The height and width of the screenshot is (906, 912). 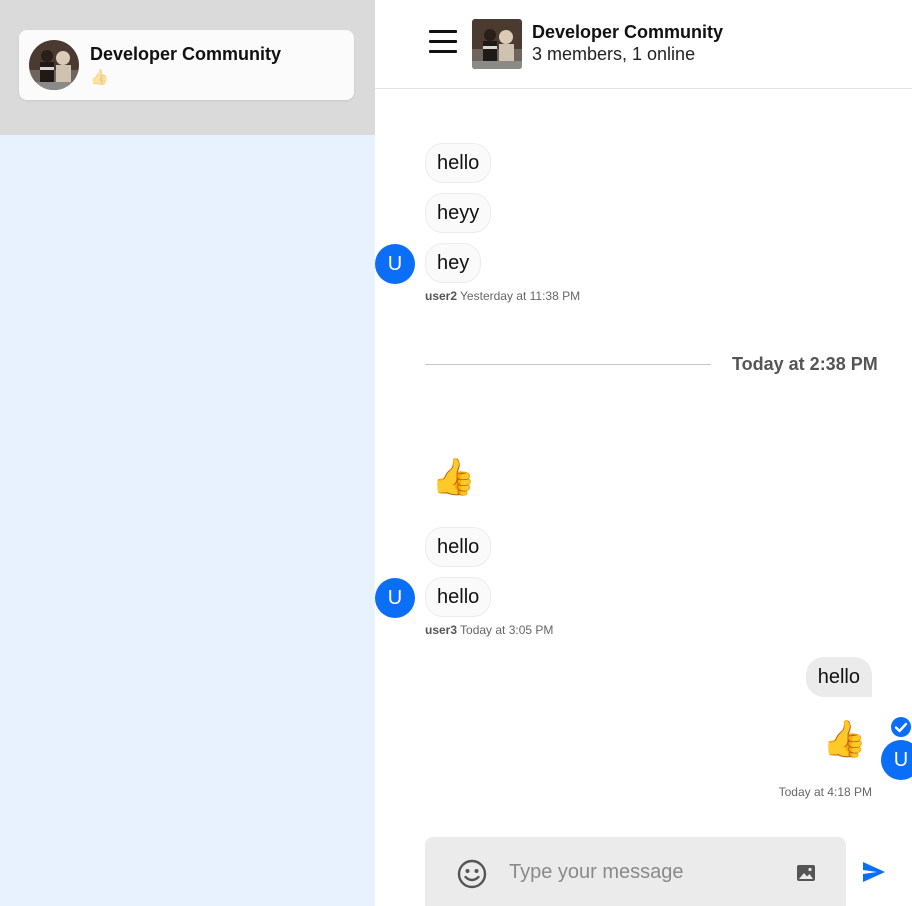 What do you see at coordinates (896, 760) in the screenshot?
I see `my-avatar: U` at bounding box center [896, 760].